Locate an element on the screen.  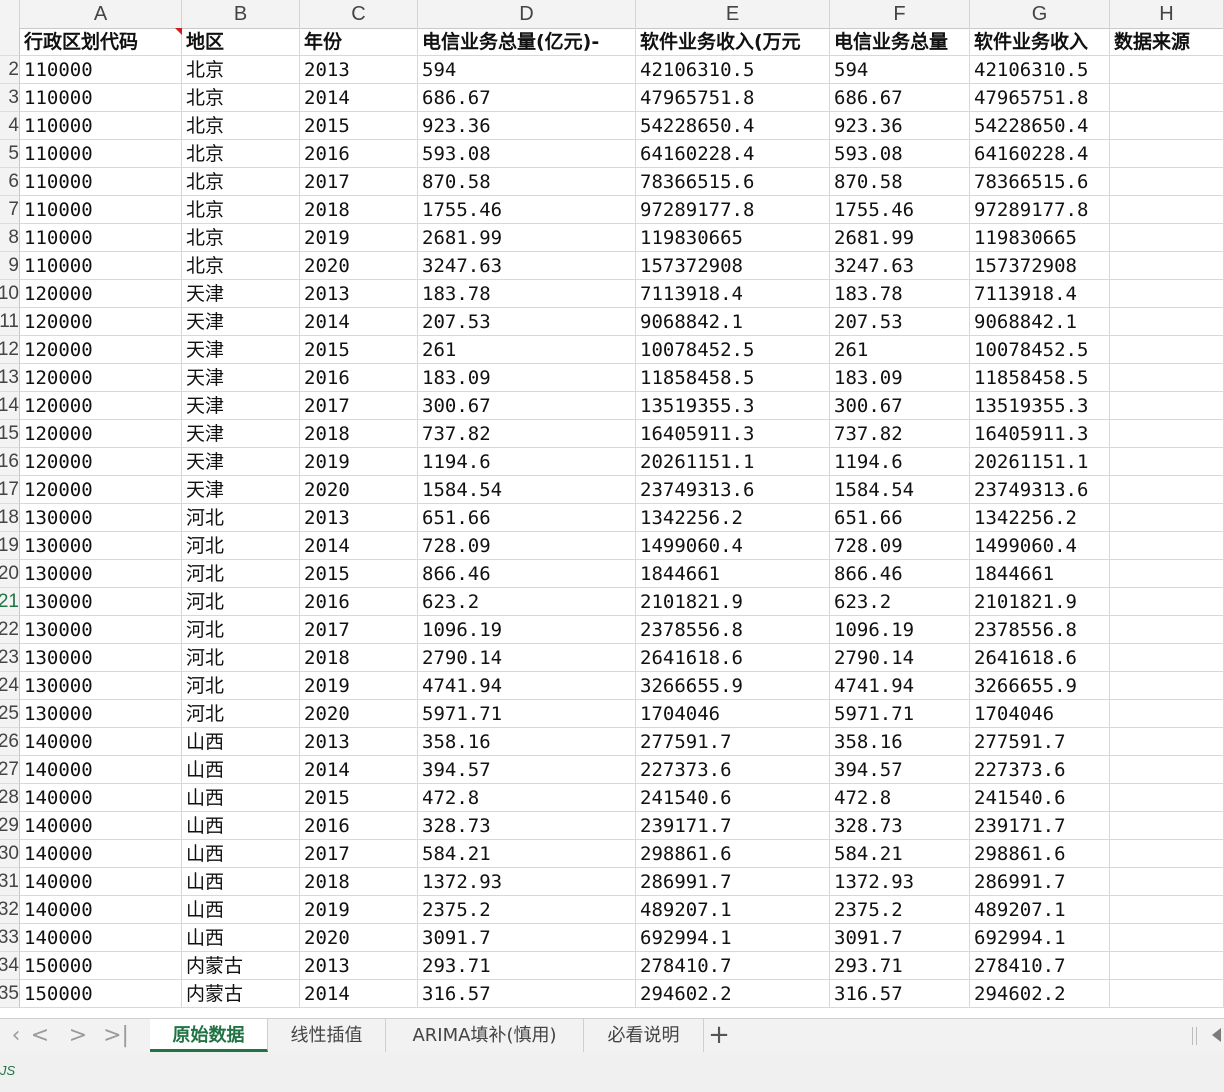
table-cell: 278410.7 is located at coordinates (1040, 966).